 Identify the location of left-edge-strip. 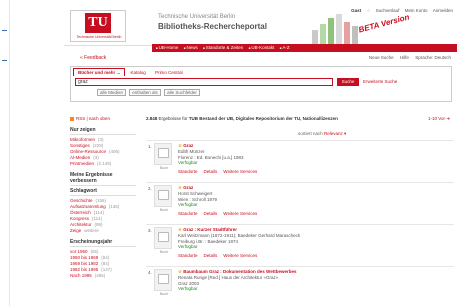
(5, 153).